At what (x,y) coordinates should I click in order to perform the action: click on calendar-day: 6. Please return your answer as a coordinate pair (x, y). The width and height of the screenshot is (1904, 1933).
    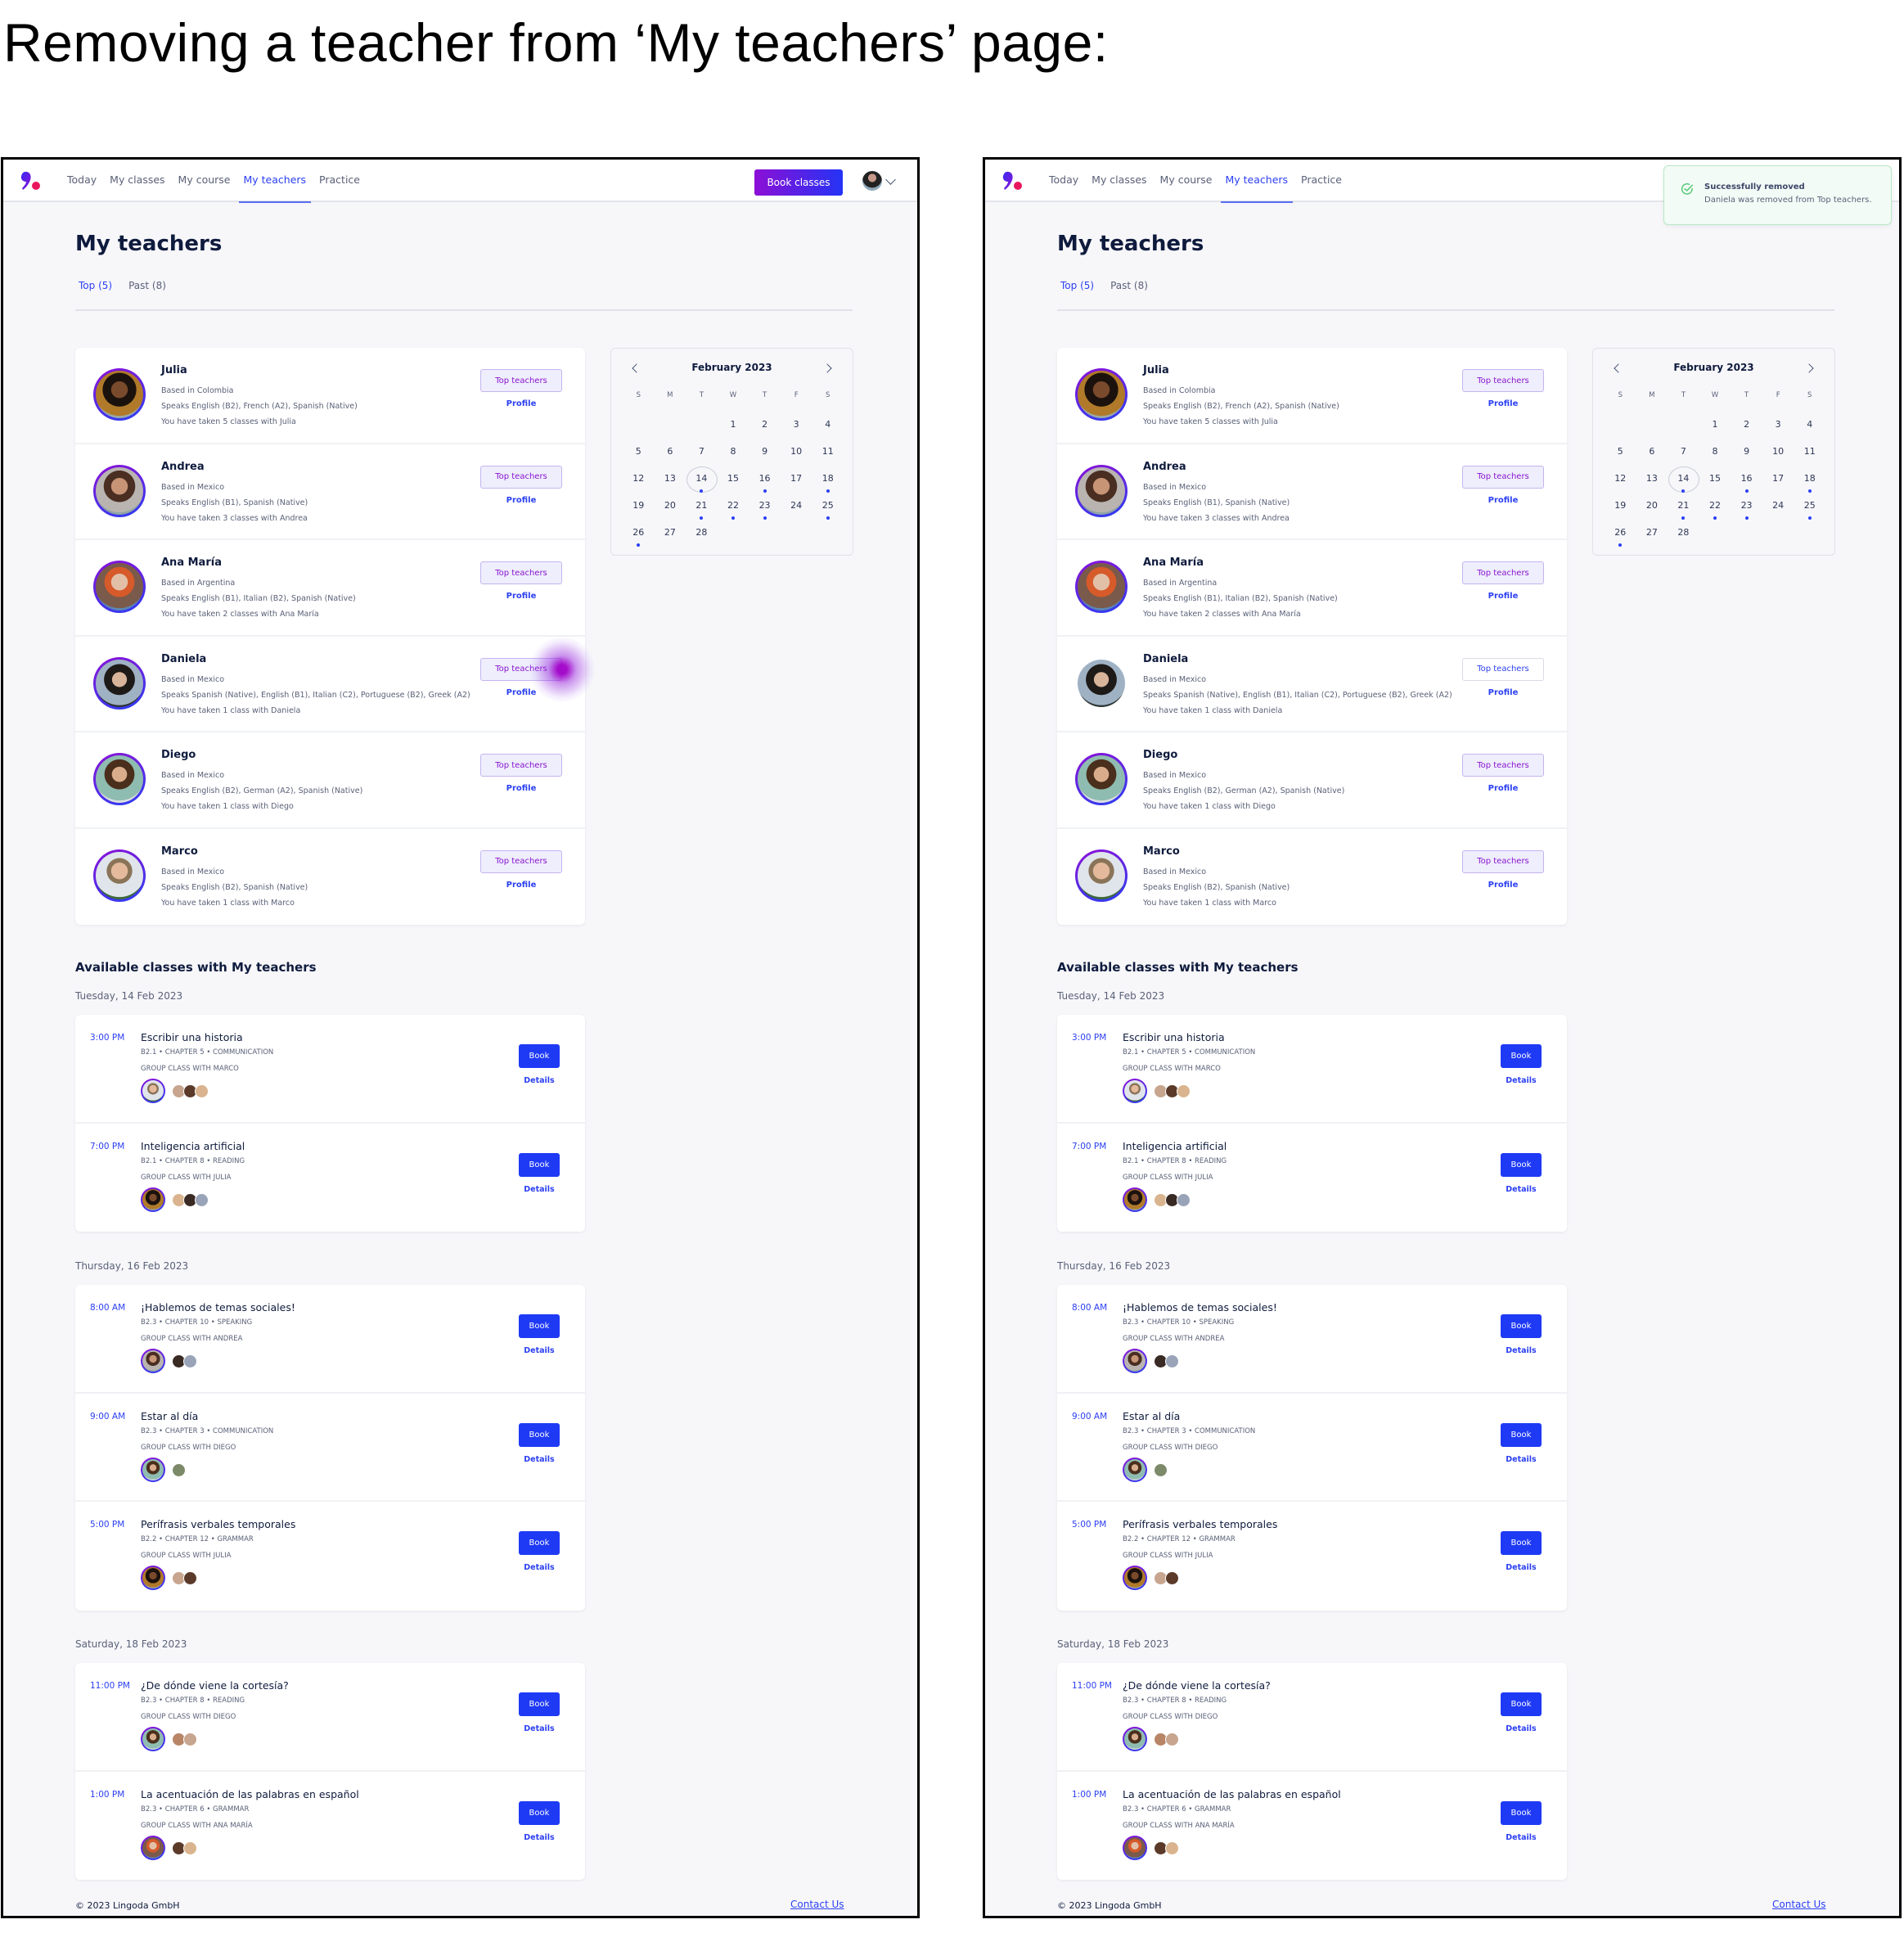
    Looking at the image, I should click on (670, 457).